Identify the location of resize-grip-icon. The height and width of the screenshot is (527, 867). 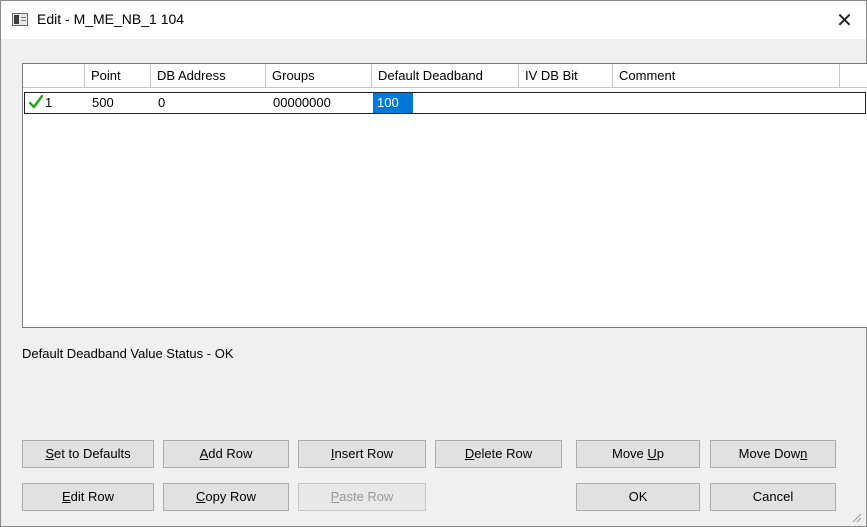
(856, 517).